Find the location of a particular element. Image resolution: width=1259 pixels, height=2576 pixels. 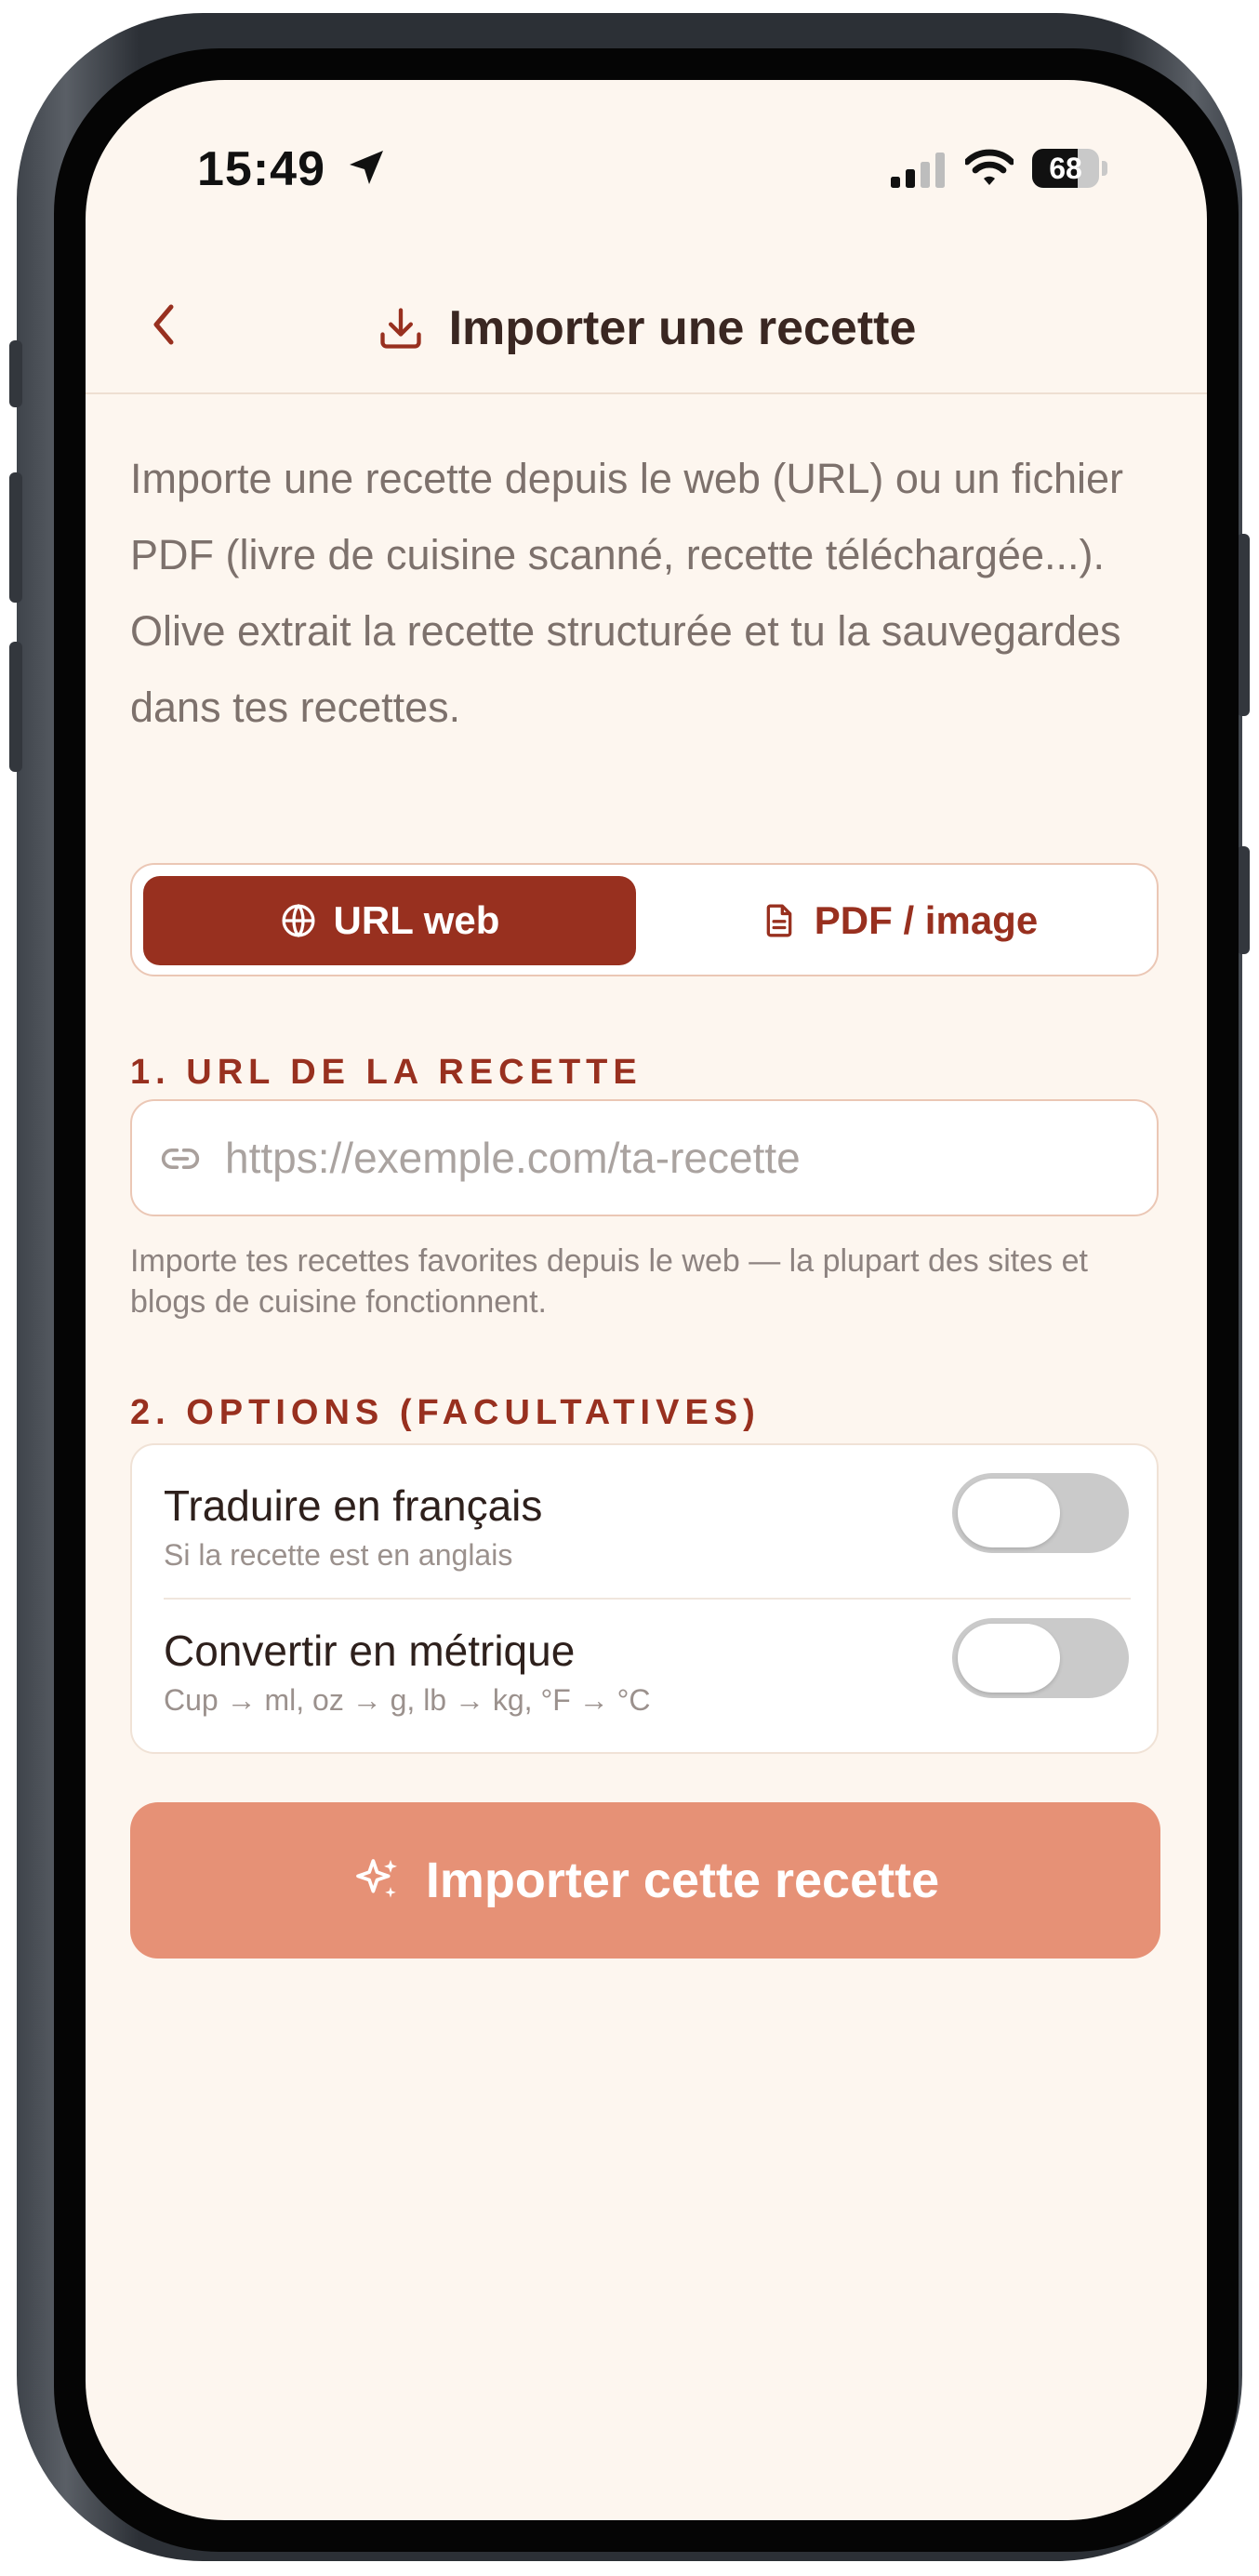

sparkles-icon is located at coordinates (376, 1878).